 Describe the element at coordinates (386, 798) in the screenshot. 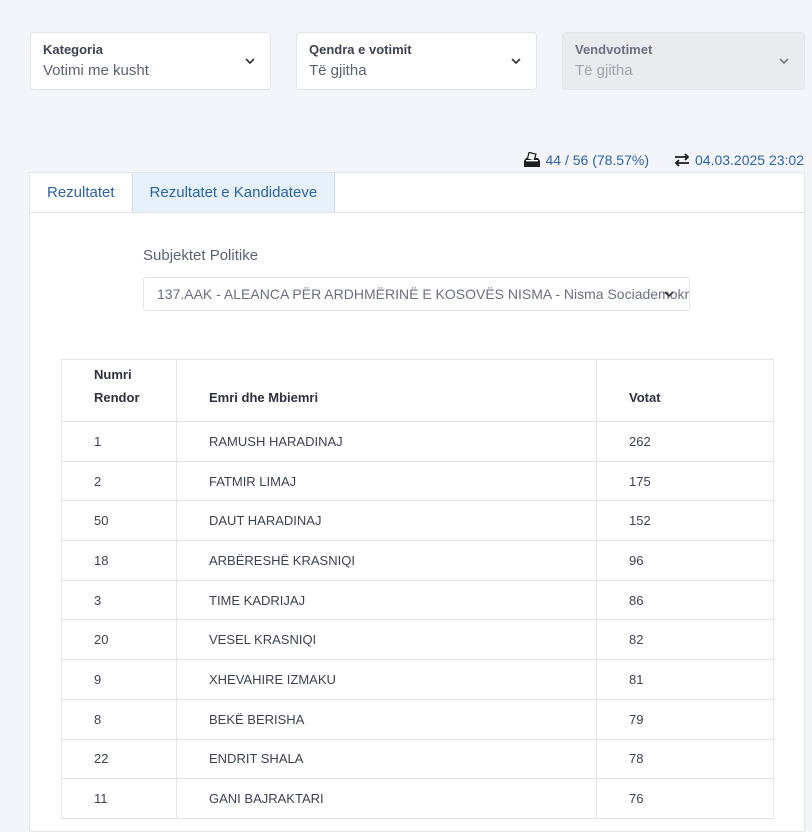

I see `candidate-name: GANI BAJRAKTARI` at that location.